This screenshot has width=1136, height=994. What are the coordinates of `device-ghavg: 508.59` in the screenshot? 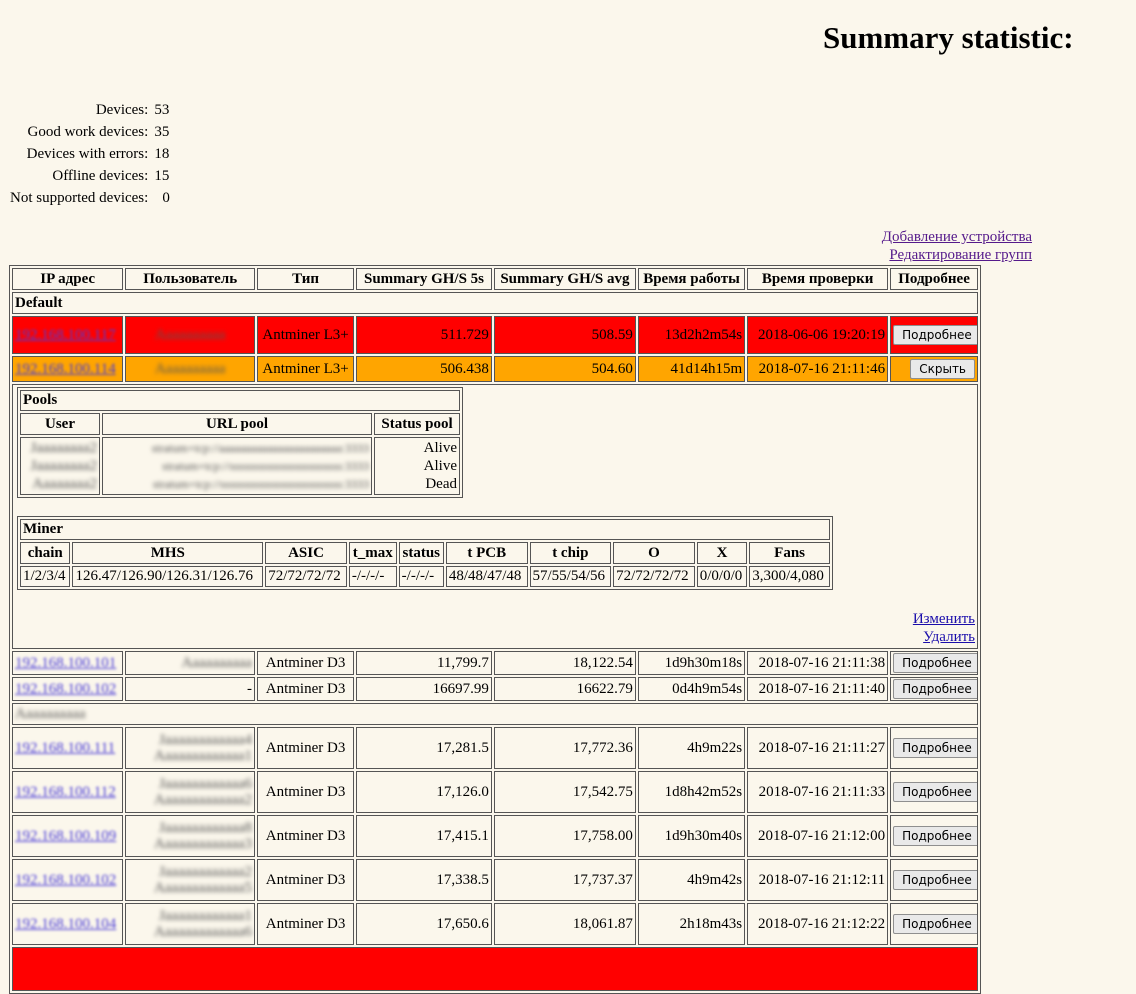 It's located at (564, 335).